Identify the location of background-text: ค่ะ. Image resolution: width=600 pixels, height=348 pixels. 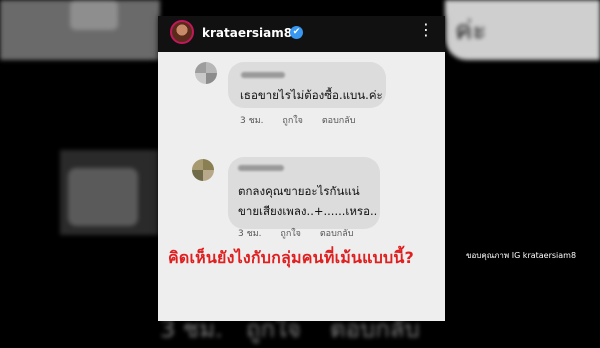
(471, 31).